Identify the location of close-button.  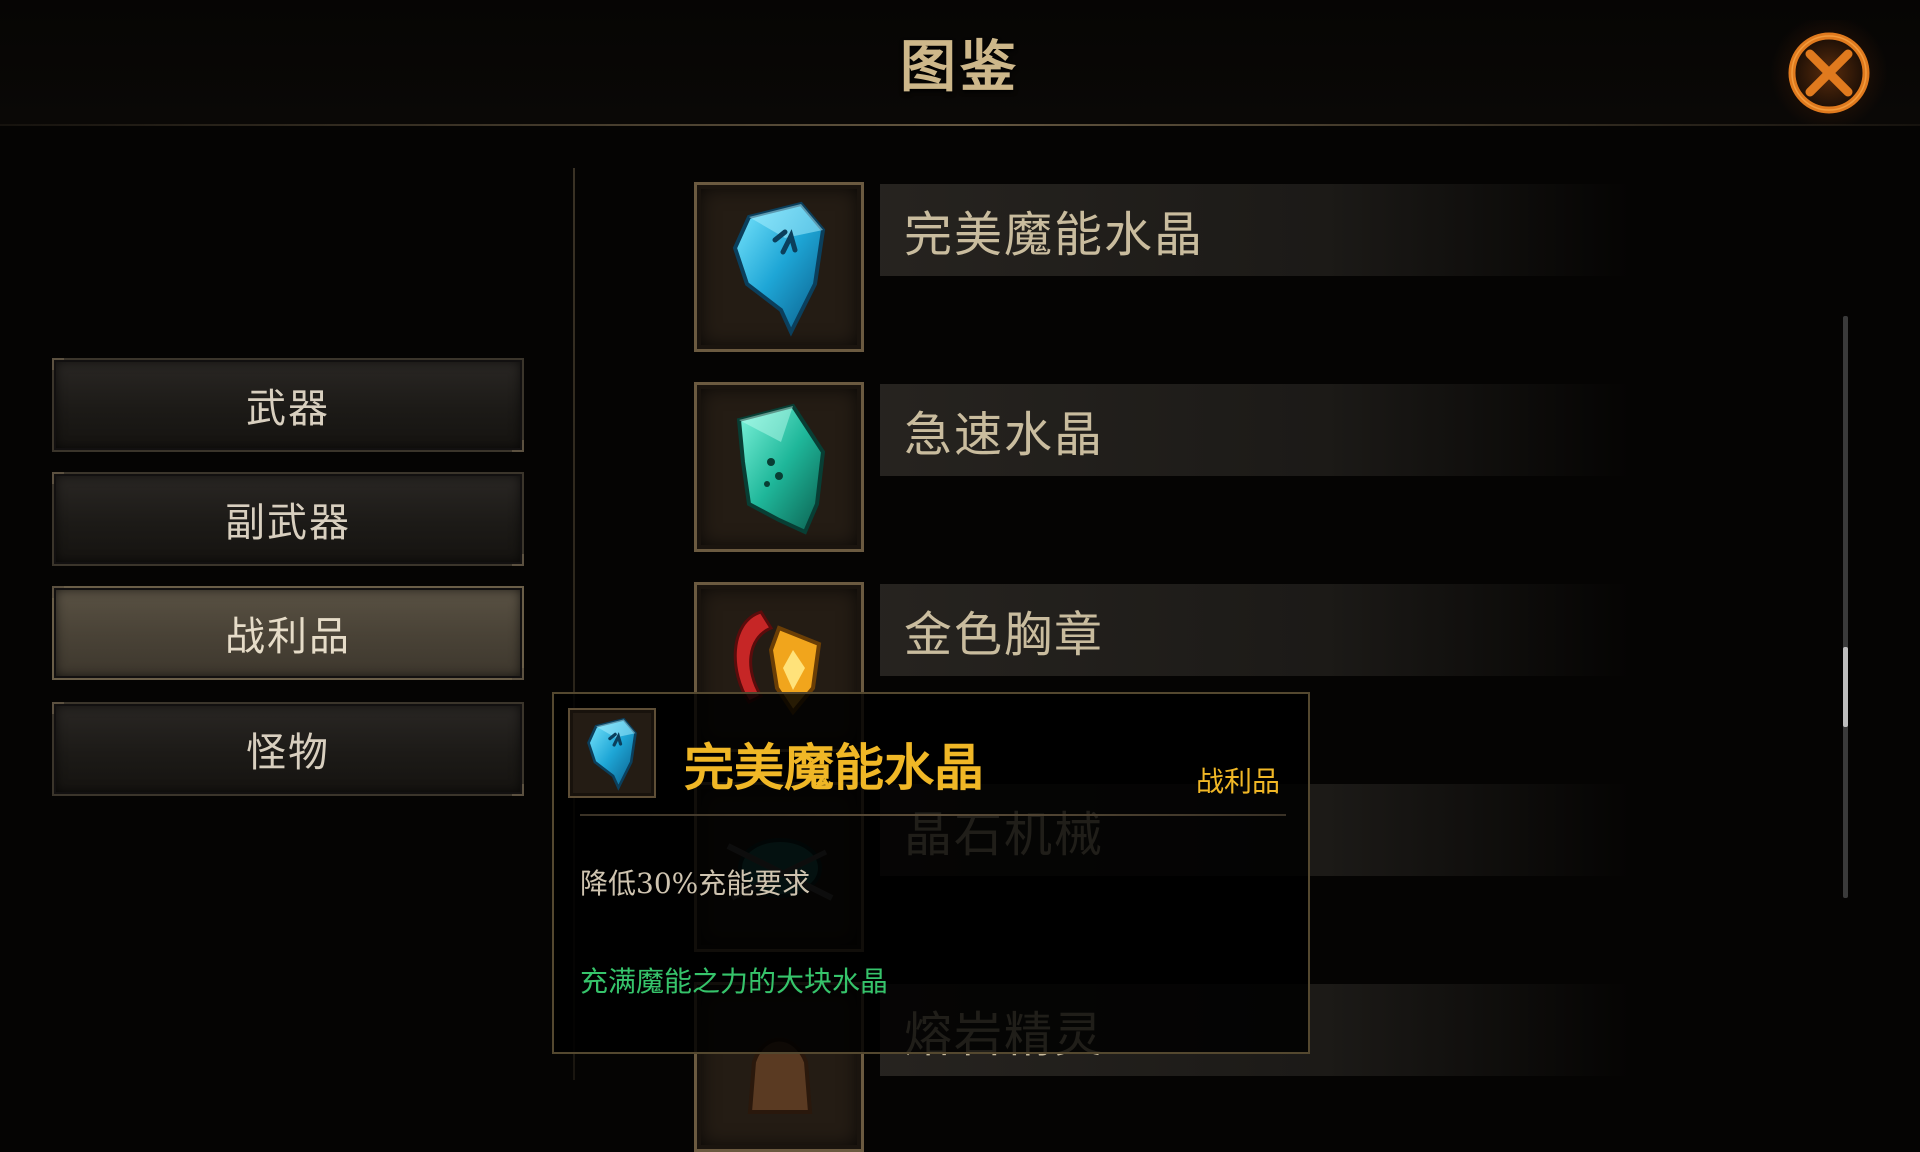
(1829, 72).